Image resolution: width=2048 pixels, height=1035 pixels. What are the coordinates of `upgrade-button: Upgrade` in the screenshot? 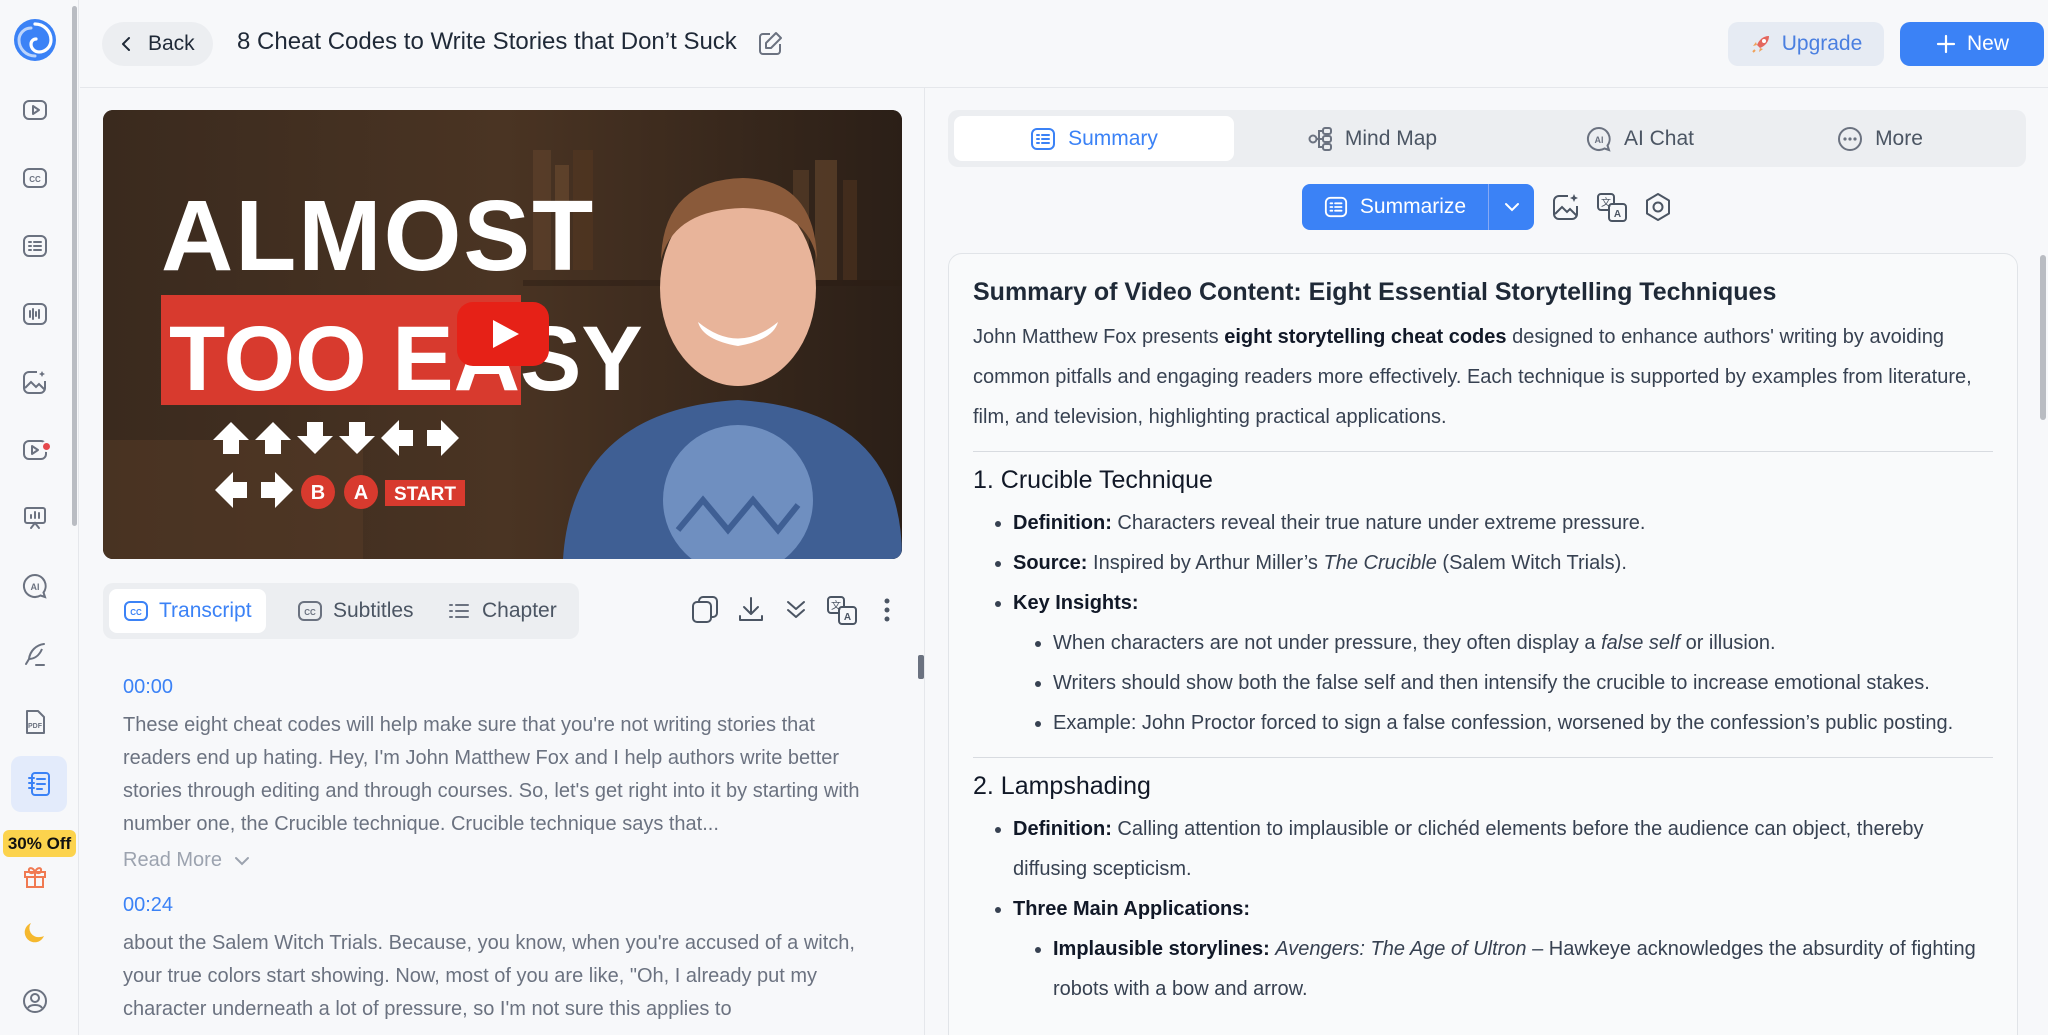 It's located at (1806, 44).